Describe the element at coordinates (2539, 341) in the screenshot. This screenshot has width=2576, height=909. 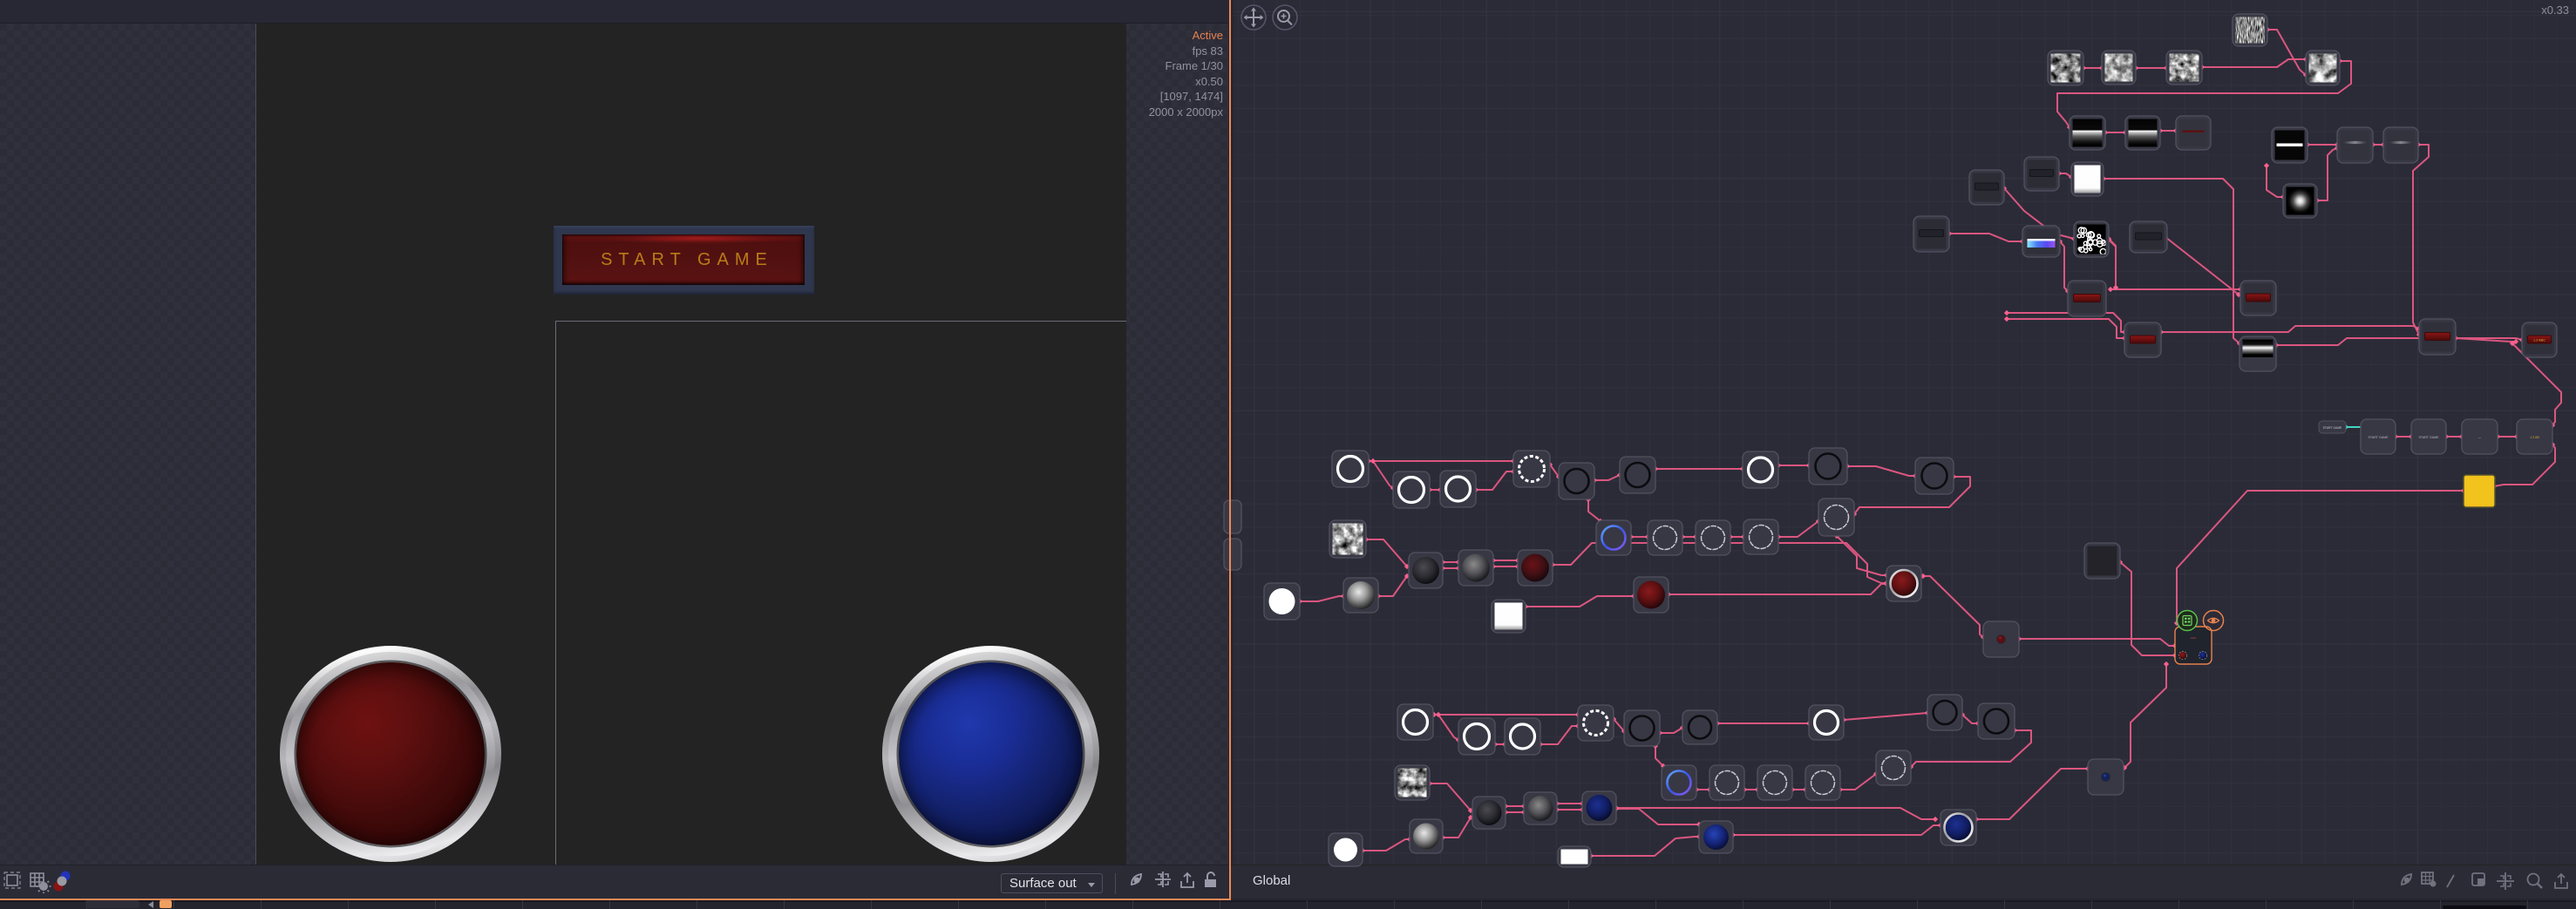
I see `svg-text: 1.2 ABC` at that location.